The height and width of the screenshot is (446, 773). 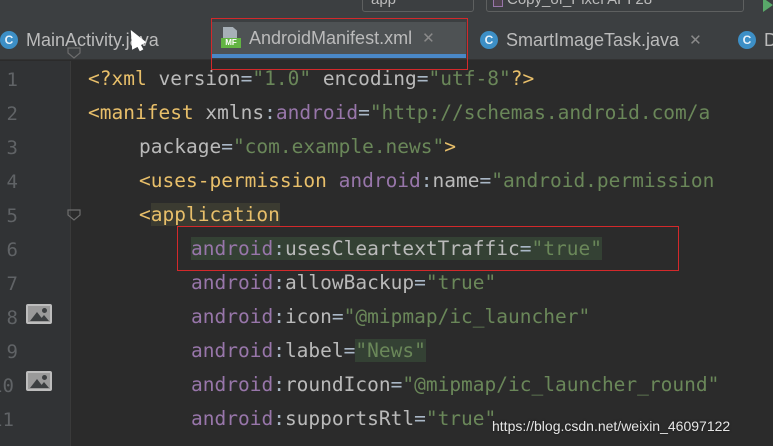 I want to click on line-number: 8, so click(x=12, y=318).